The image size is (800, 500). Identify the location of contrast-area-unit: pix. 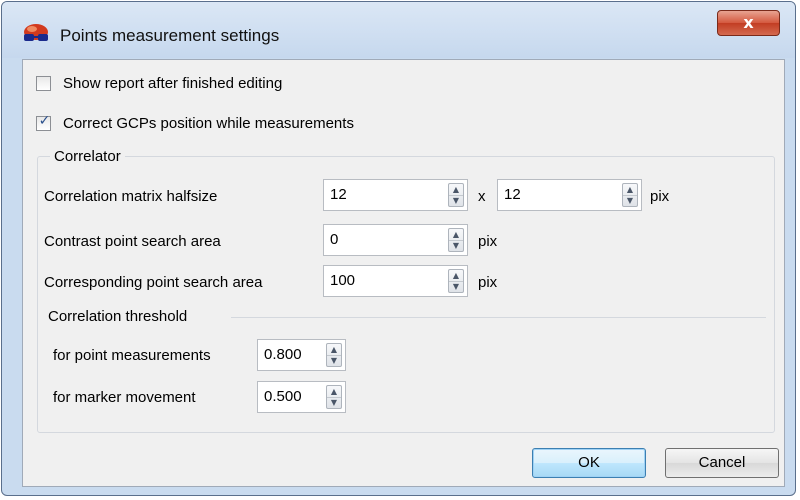
(488, 241).